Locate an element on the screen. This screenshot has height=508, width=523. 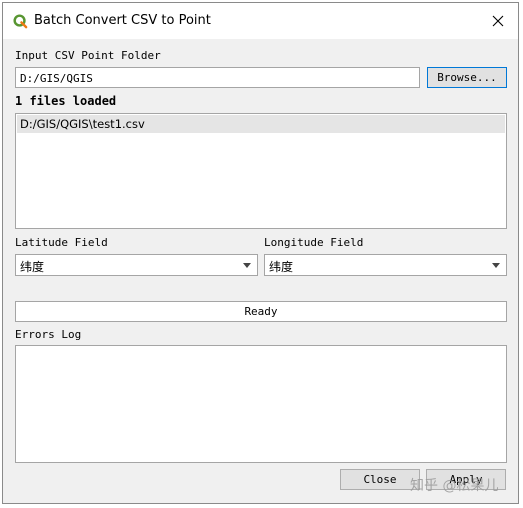
close-button-label: Close is located at coordinates (380, 479).